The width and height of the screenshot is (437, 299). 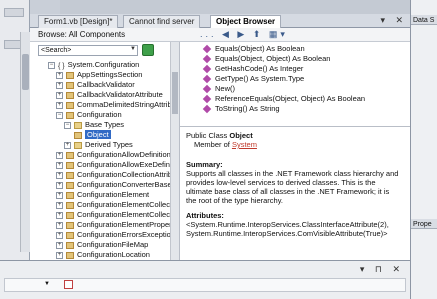 What do you see at coordinates (162, 21) in the screenshot?
I see `tab-cannot-find-server: Cannot find server` at bounding box center [162, 21].